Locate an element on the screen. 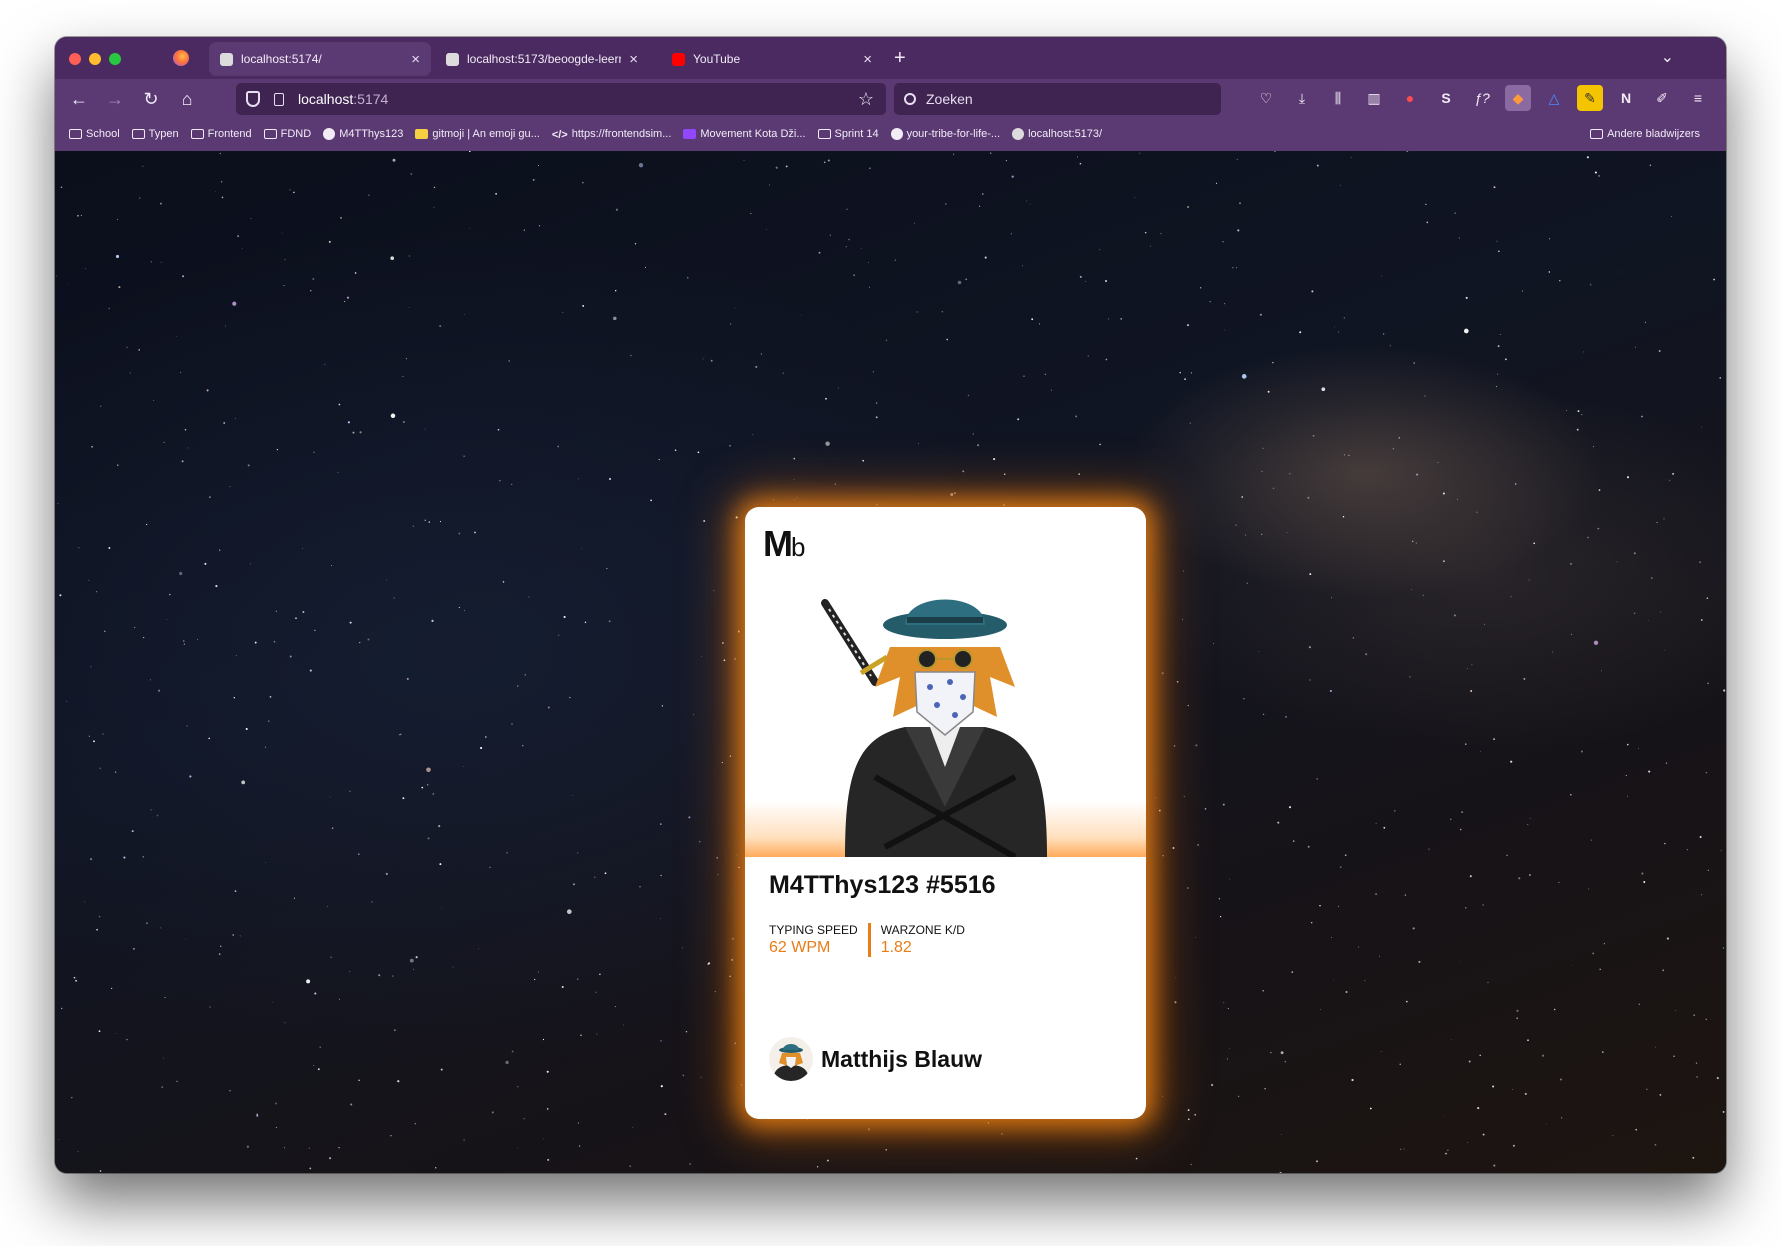 This screenshot has width=1781, height=1246. yellow-extension-icon: ✎ is located at coordinates (1590, 98).